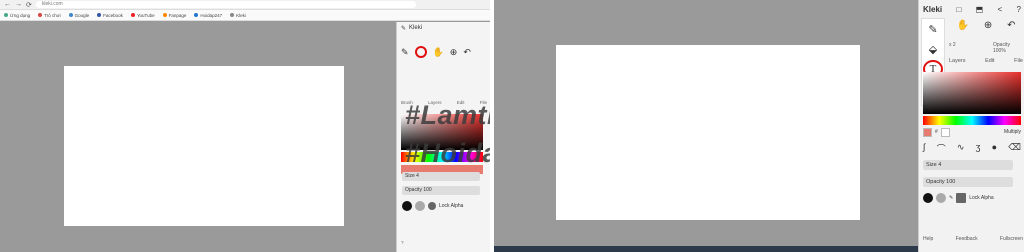  I want to click on brush-presets: ✎ Lock Alpha, so click(958, 198).